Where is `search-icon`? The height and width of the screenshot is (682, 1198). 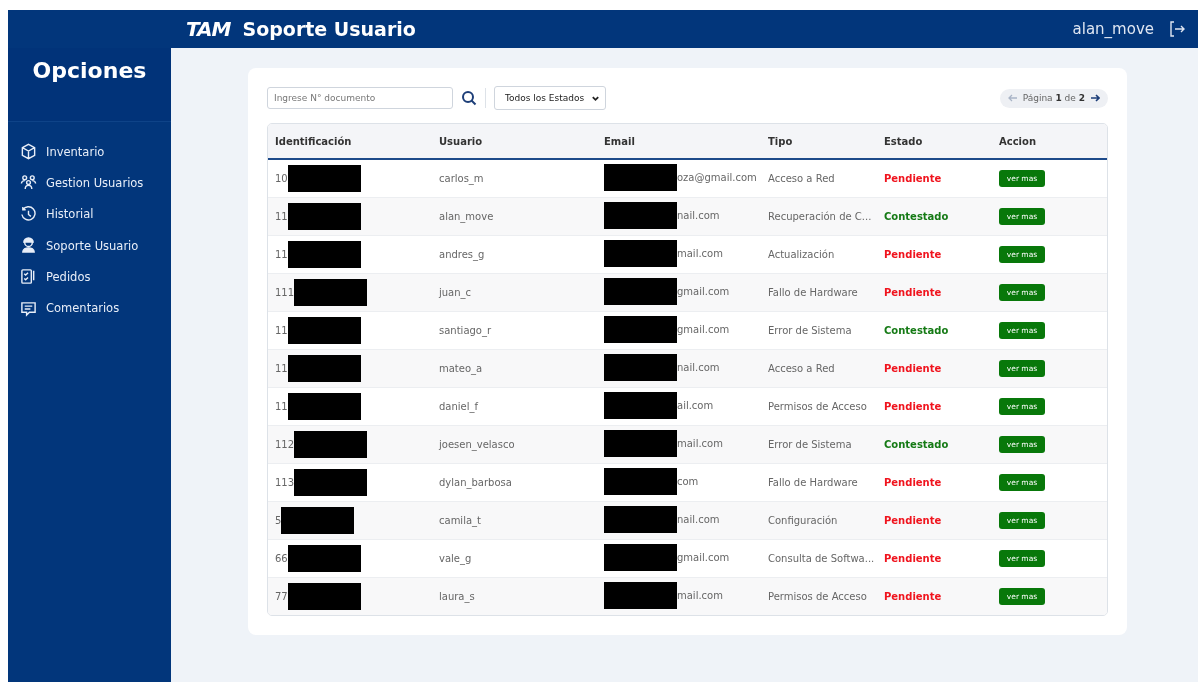 search-icon is located at coordinates (469, 98).